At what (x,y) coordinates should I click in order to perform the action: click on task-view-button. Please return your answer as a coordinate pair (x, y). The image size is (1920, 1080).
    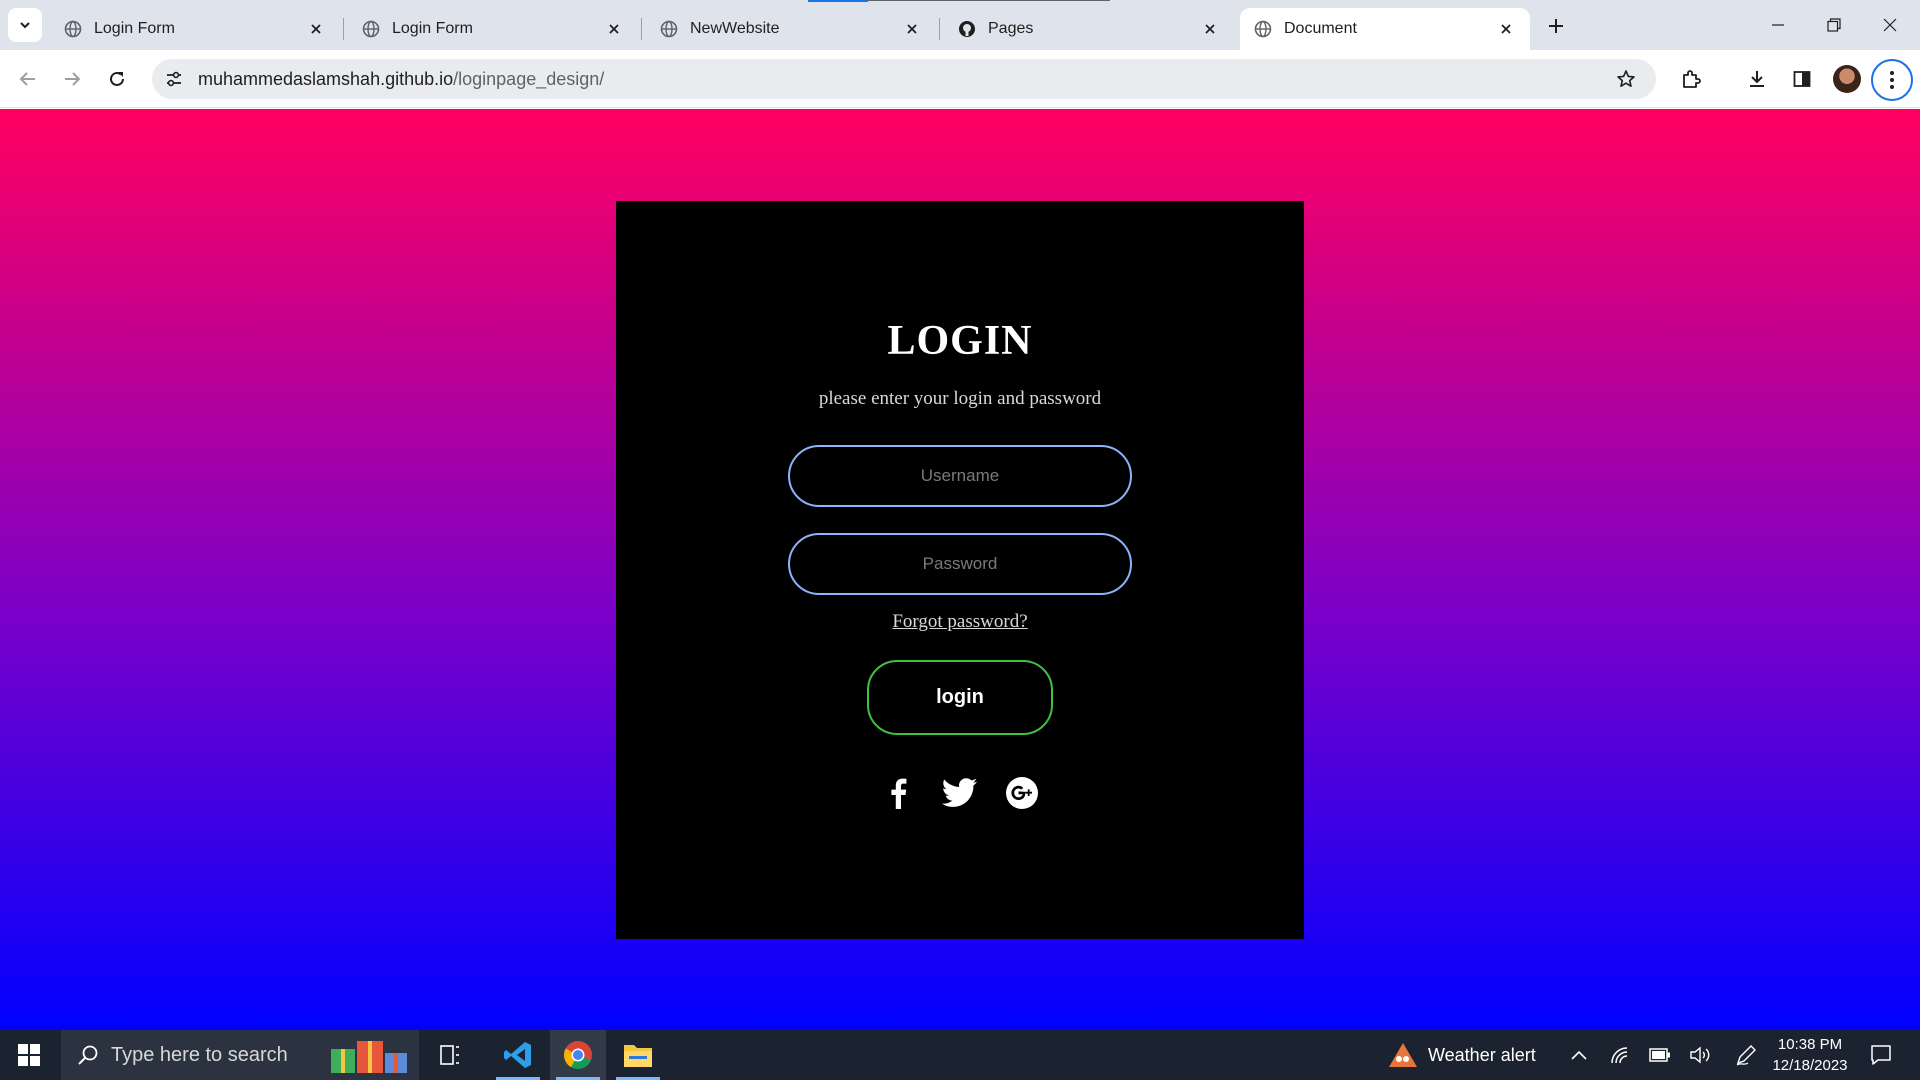
    Looking at the image, I should click on (450, 1055).